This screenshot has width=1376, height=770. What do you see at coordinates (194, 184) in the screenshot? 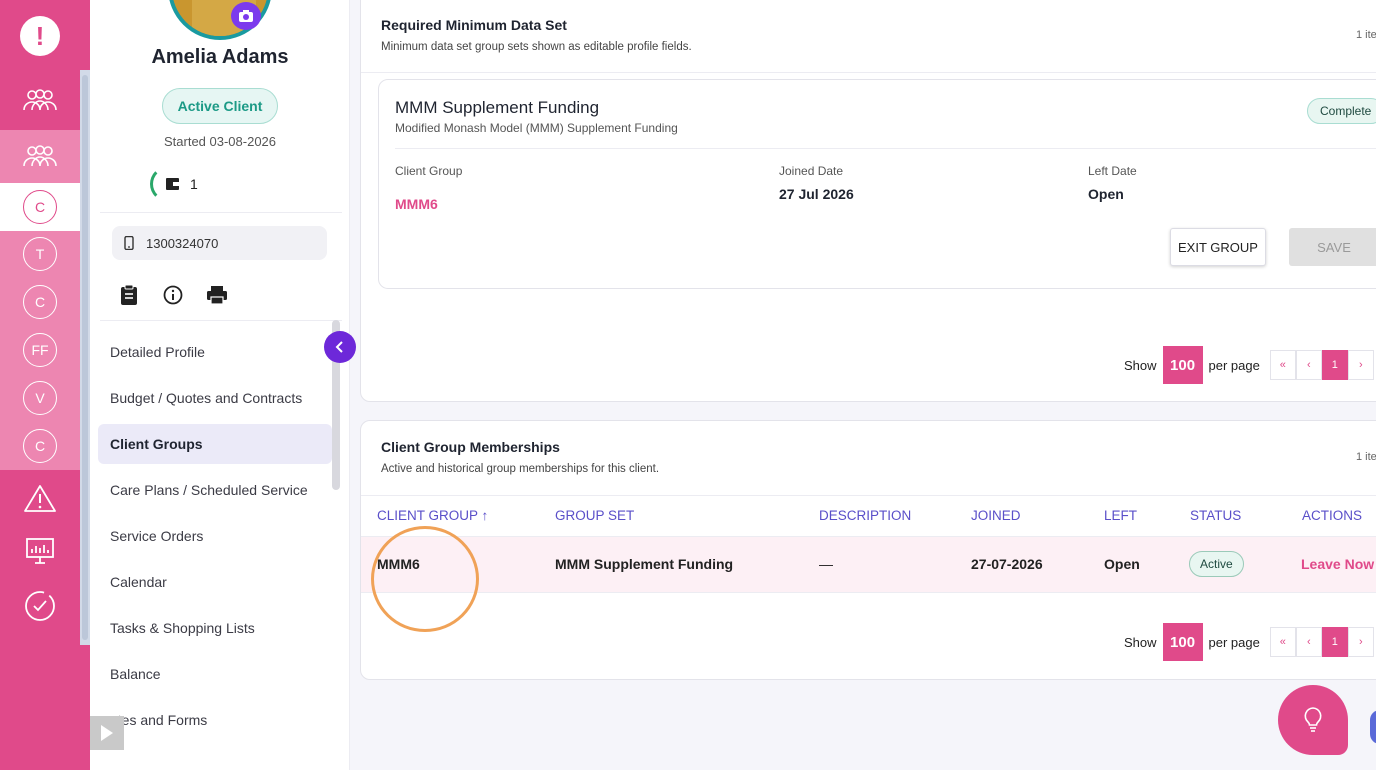
I see `wallet-count: 1` at bounding box center [194, 184].